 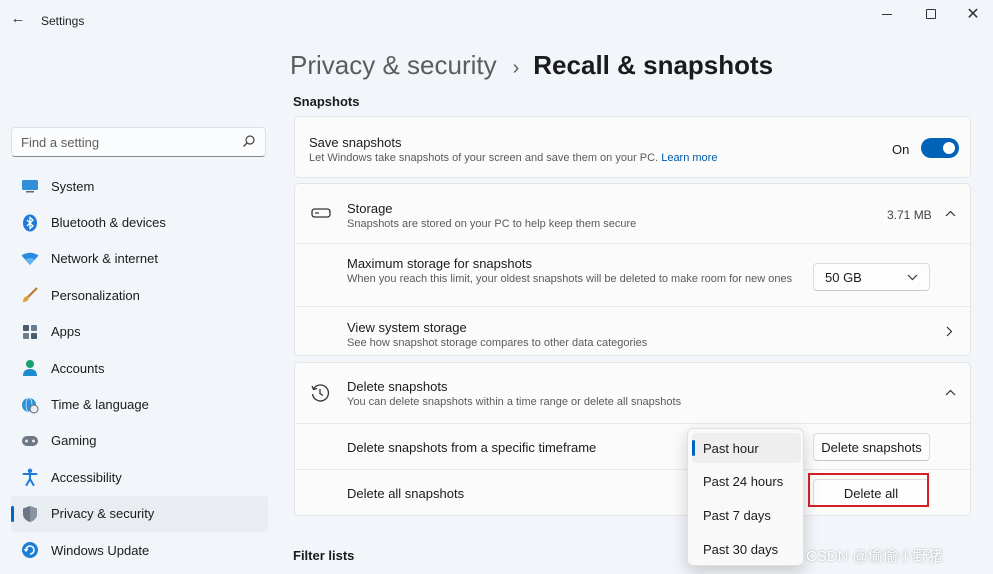 I want to click on sidebar-item-gaming: Gaming, so click(x=139, y=441).